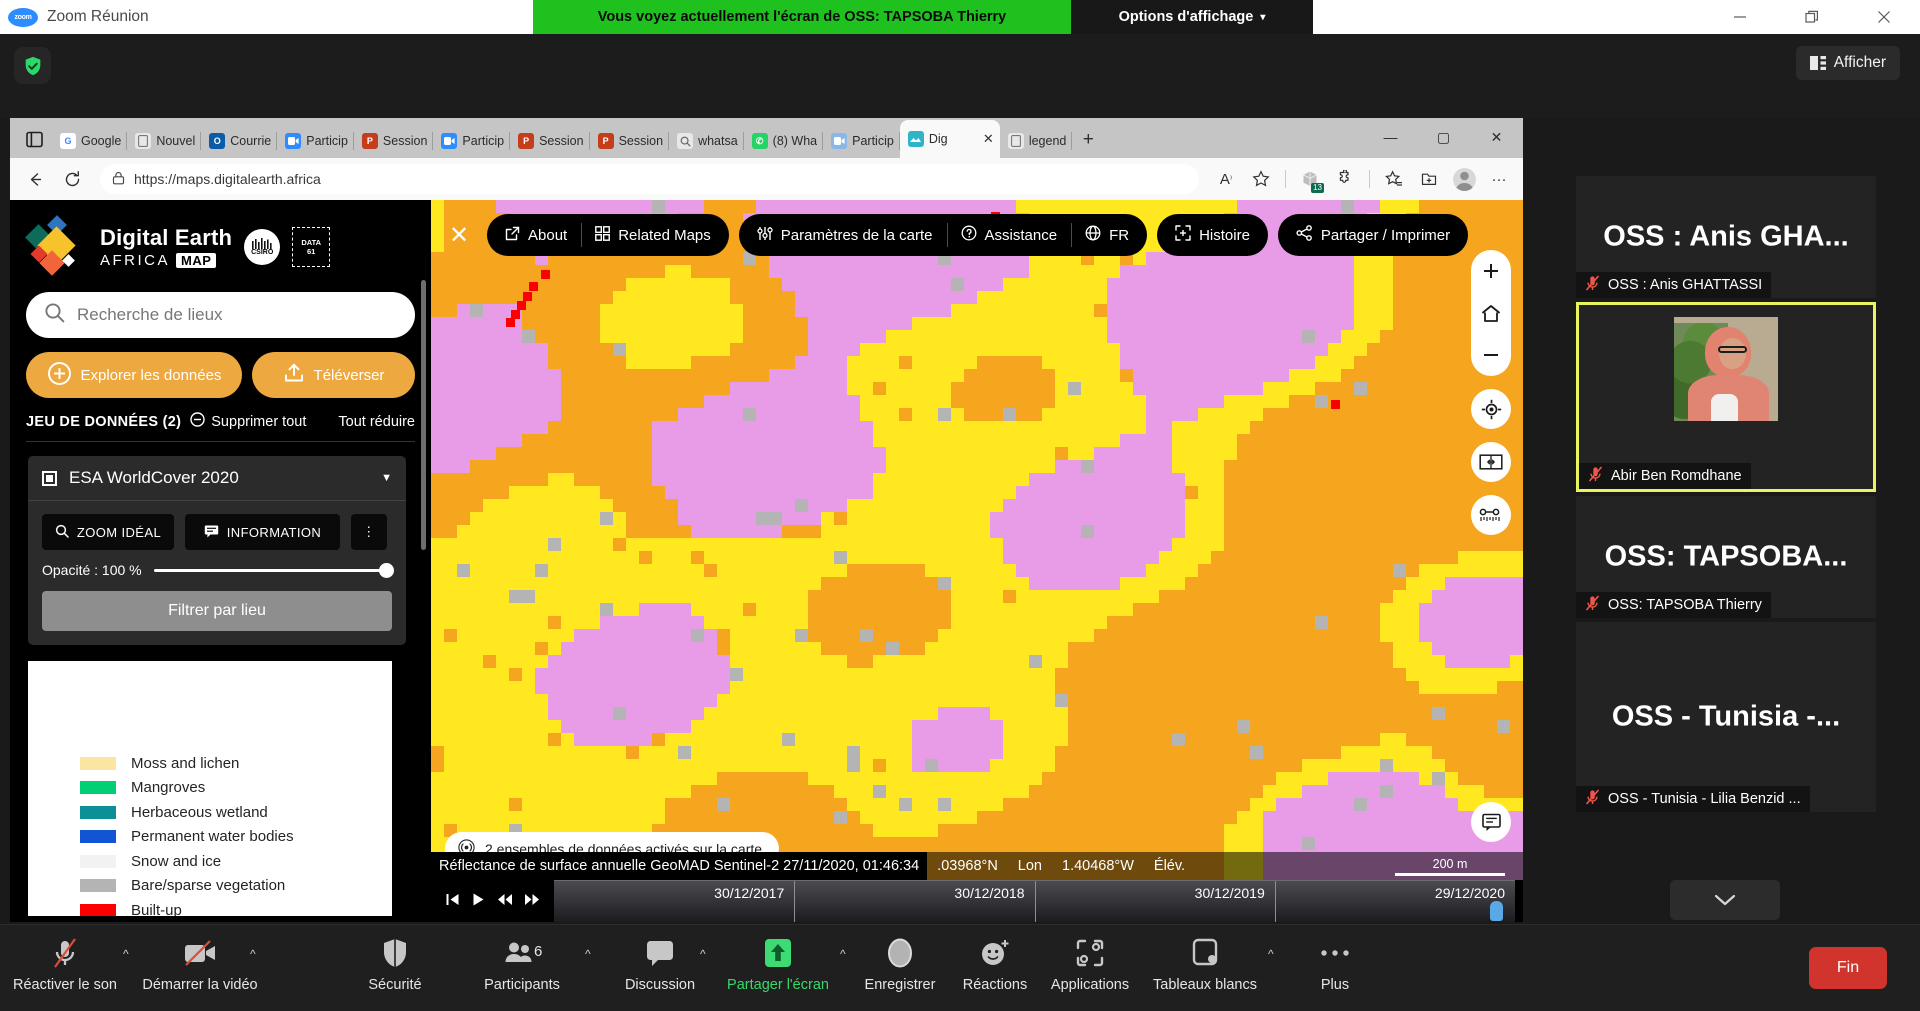 The height and width of the screenshot is (1011, 1920). I want to click on browser-maximize-icon: ▢, so click(1443, 137).